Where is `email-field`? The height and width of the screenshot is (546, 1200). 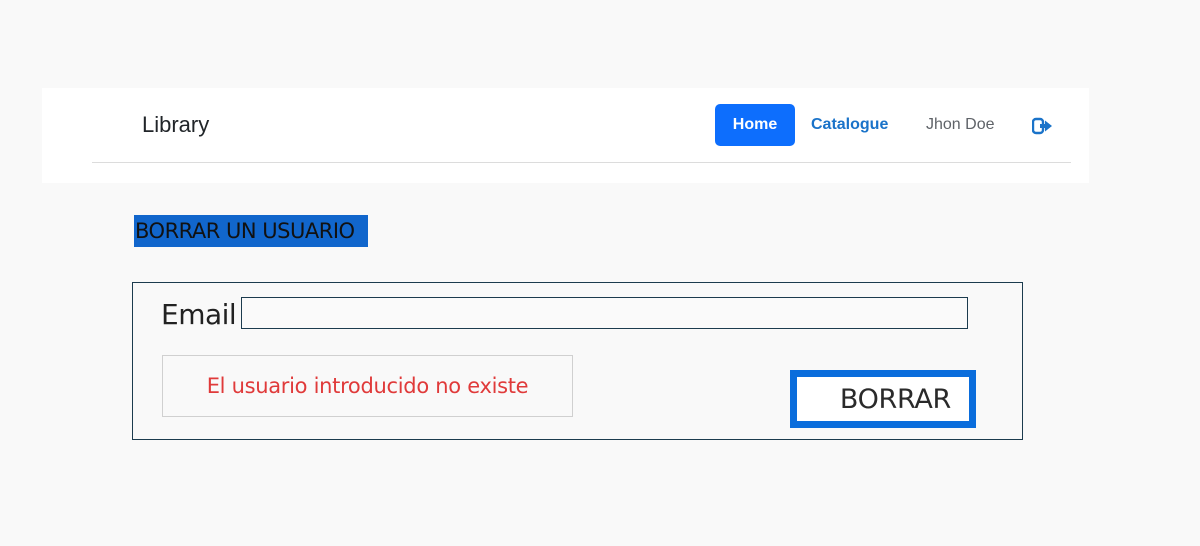
email-field is located at coordinates (604, 313).